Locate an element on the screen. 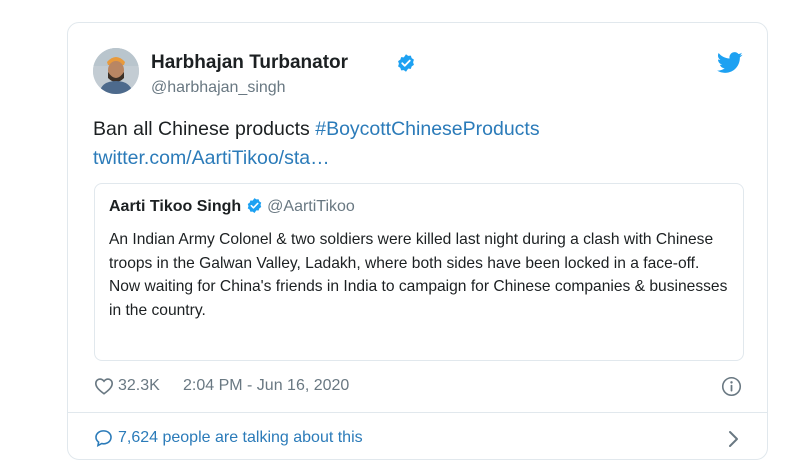 The height and width of the screenshot is (463, 800). conversation-link: 7,624 people are talking about this is located at coordinates (419, 439).